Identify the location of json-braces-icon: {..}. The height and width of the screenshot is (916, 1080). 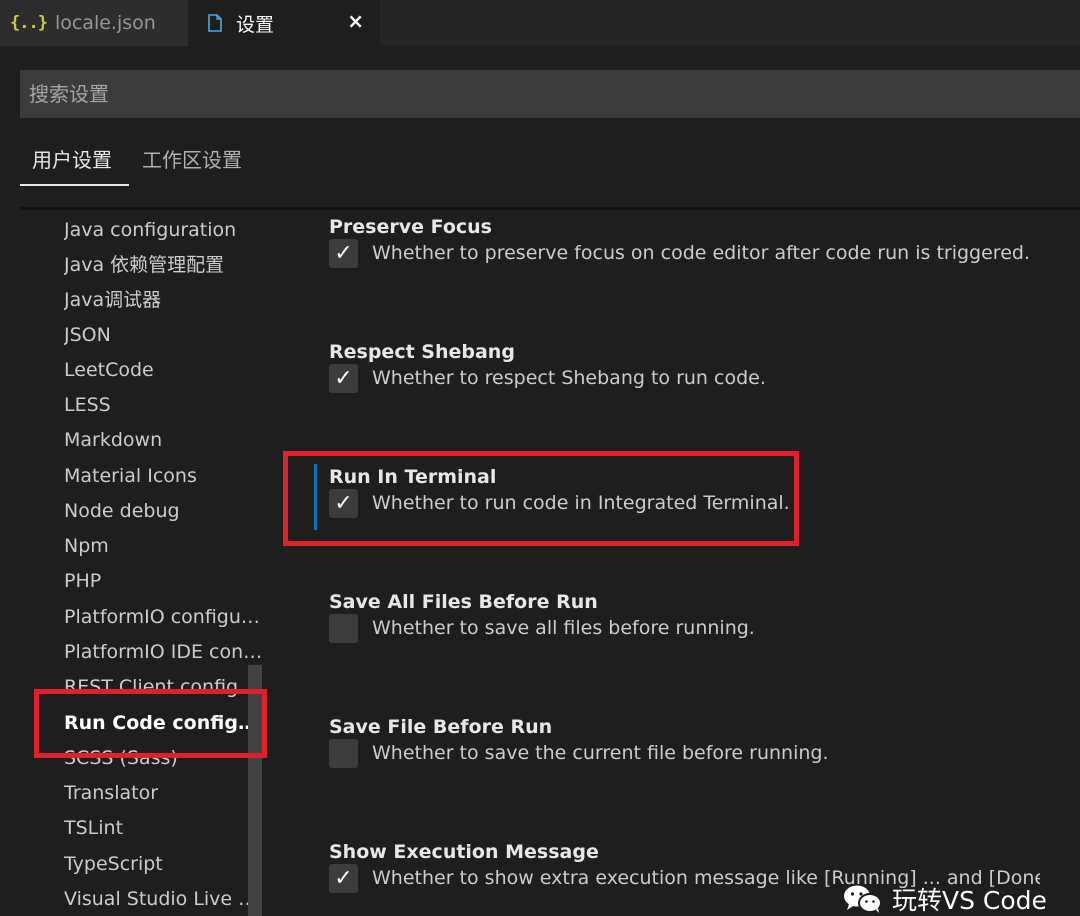
(29, 23).